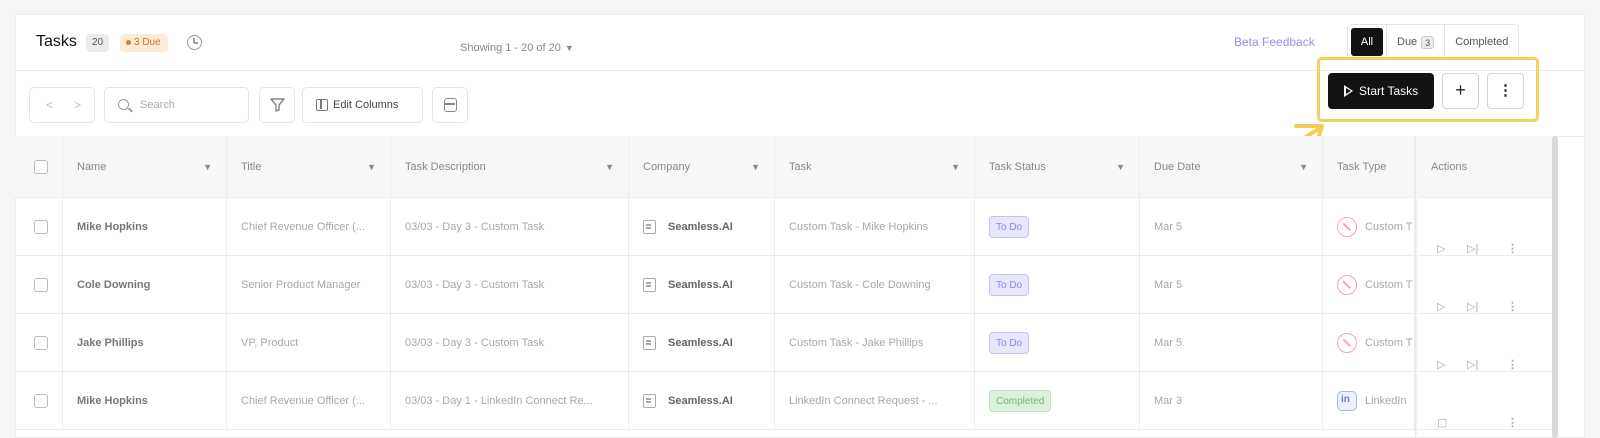 The image size is (1600, 438). What do you see at coordinates (123, 104) in the screenshot?
I see `search-icon` at bounding box center [123, 104].